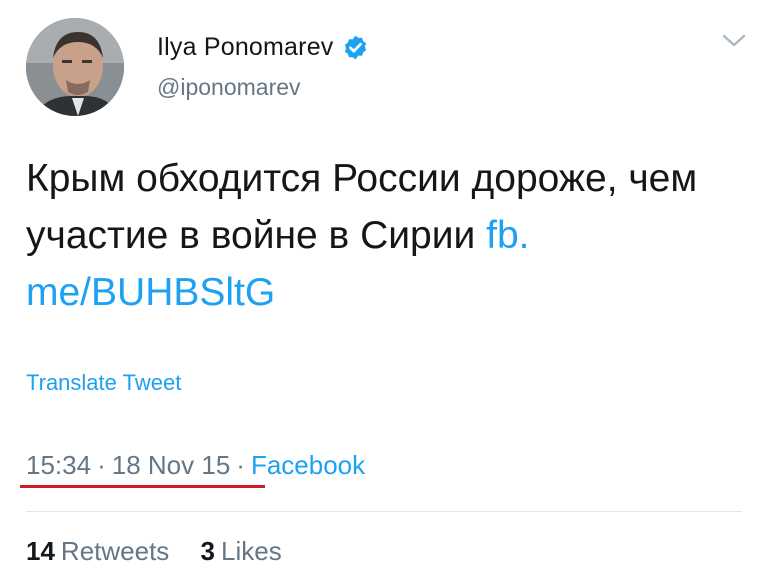  What do you see at coordinates (40, 551) in the screenshot?
I see `retweets-count: 14` at bounding box center [40, 551].